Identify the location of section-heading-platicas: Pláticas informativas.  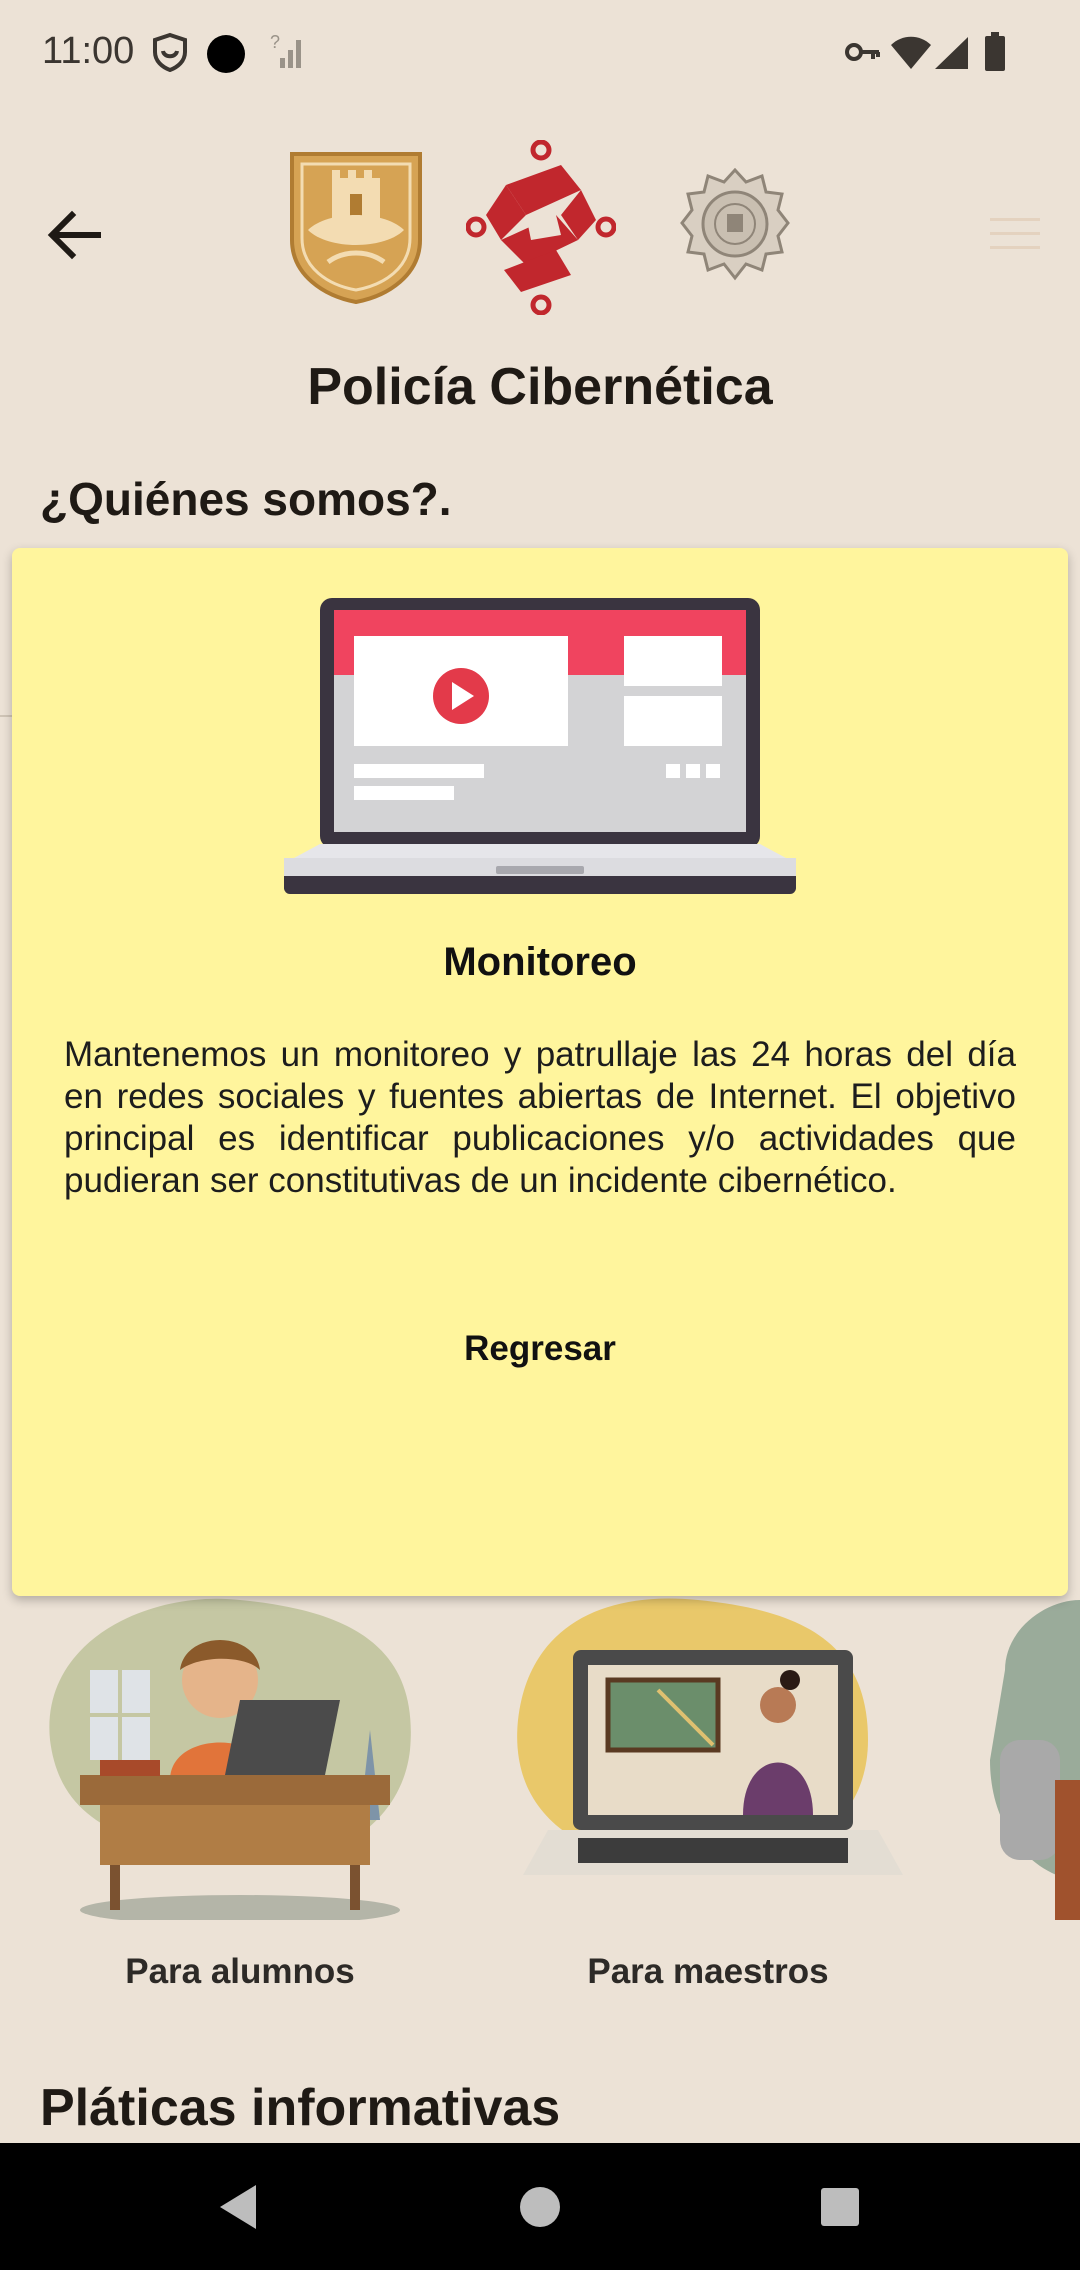
(300, 2108).